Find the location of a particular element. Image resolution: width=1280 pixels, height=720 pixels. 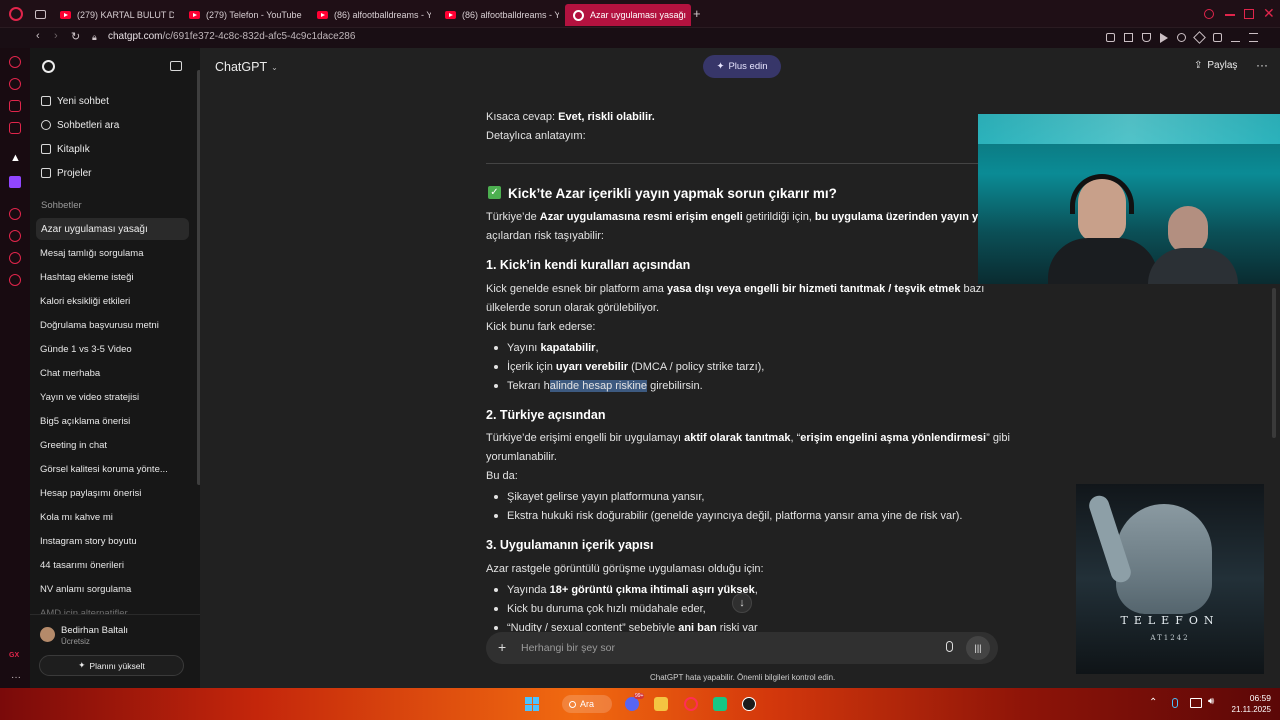

browser-tab: (279) Telefon - YouTube is located at coordinates (242, 15).